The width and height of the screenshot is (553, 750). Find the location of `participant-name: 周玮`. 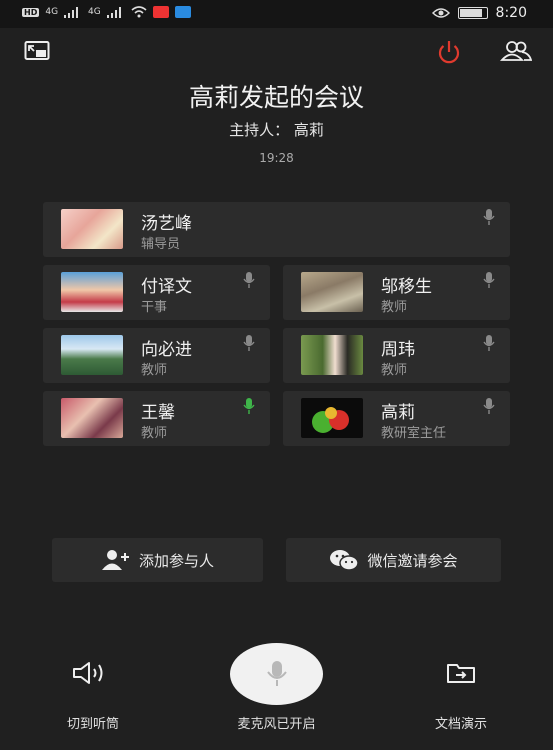

participant-name: 周玮 is located at coordinates (398, 350).